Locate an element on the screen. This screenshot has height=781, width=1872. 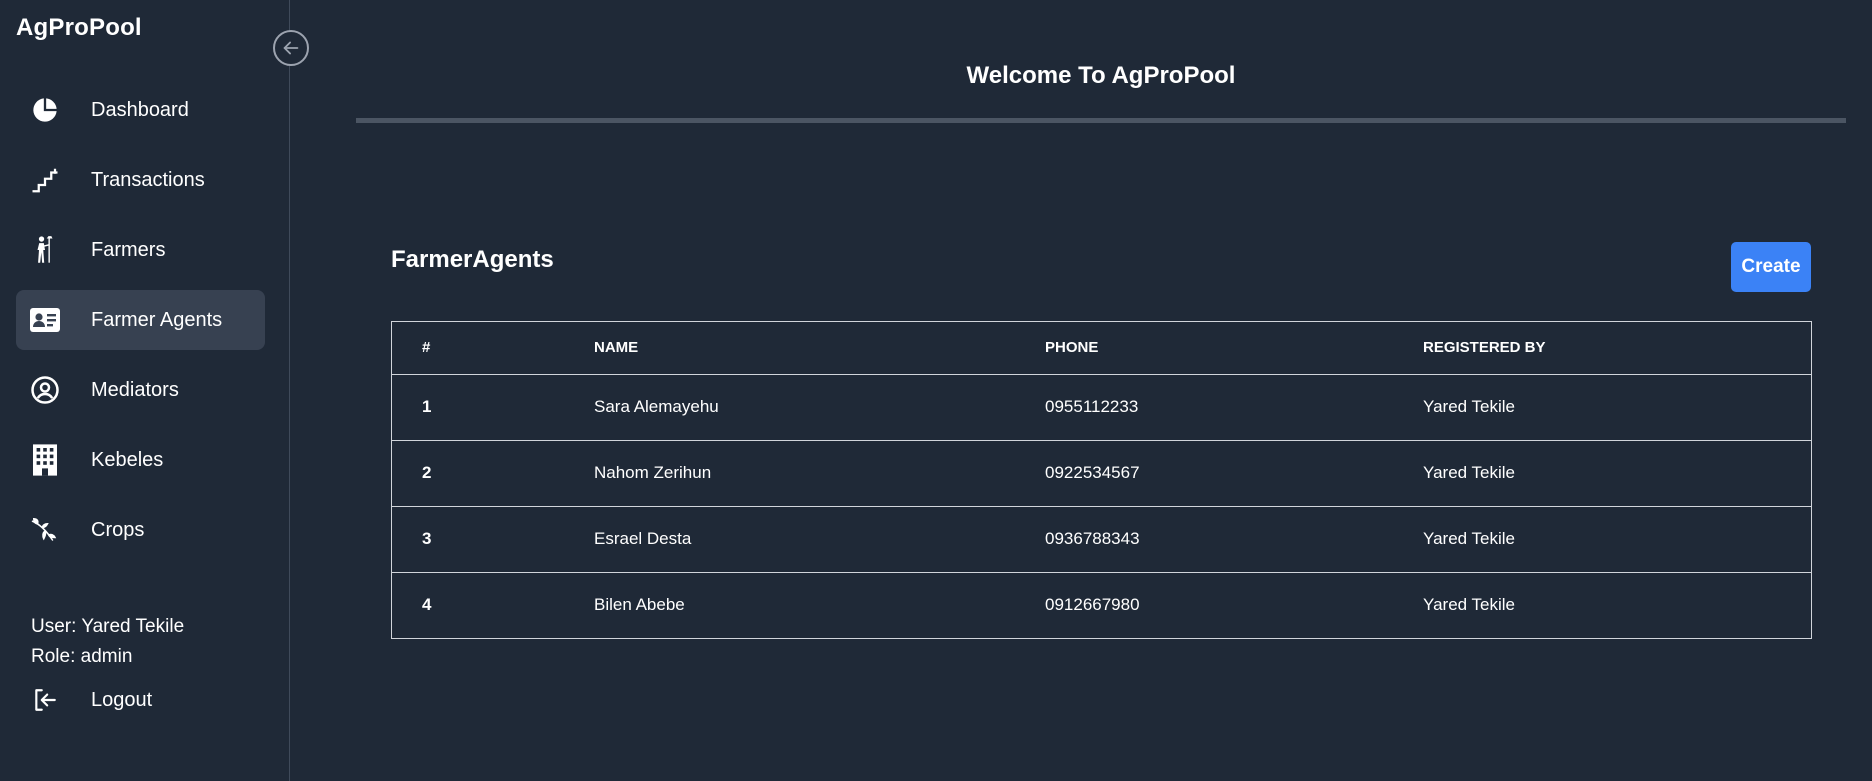
sidebar-item-kebeles: Kebeles is located at coordinates (140, 460).